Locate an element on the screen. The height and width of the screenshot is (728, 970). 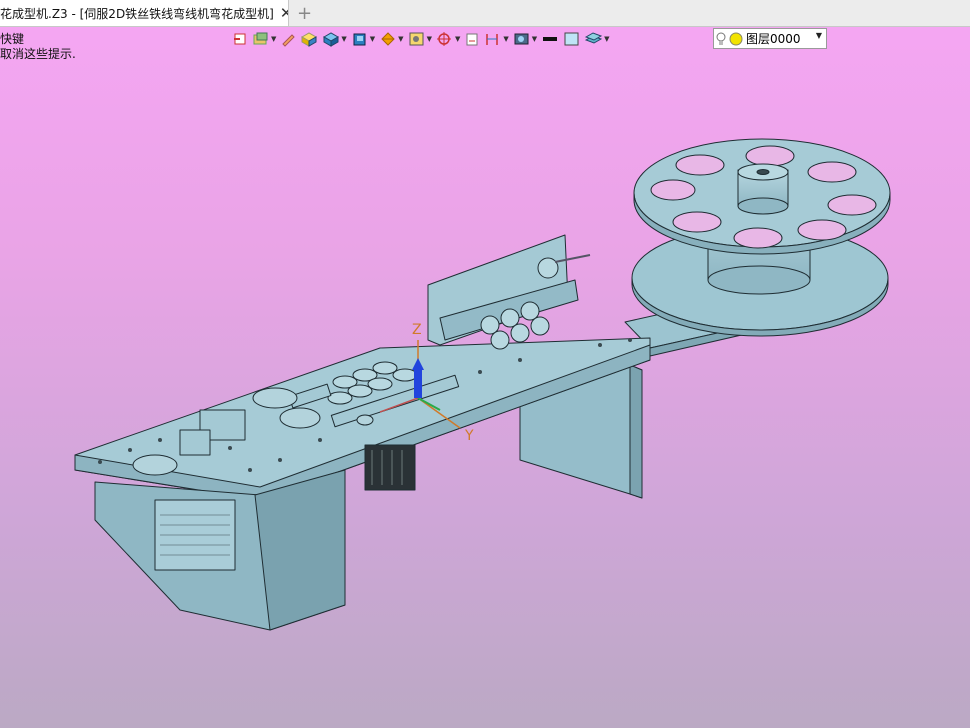
section-icon: ▼ is located at coordinates (391, 39).